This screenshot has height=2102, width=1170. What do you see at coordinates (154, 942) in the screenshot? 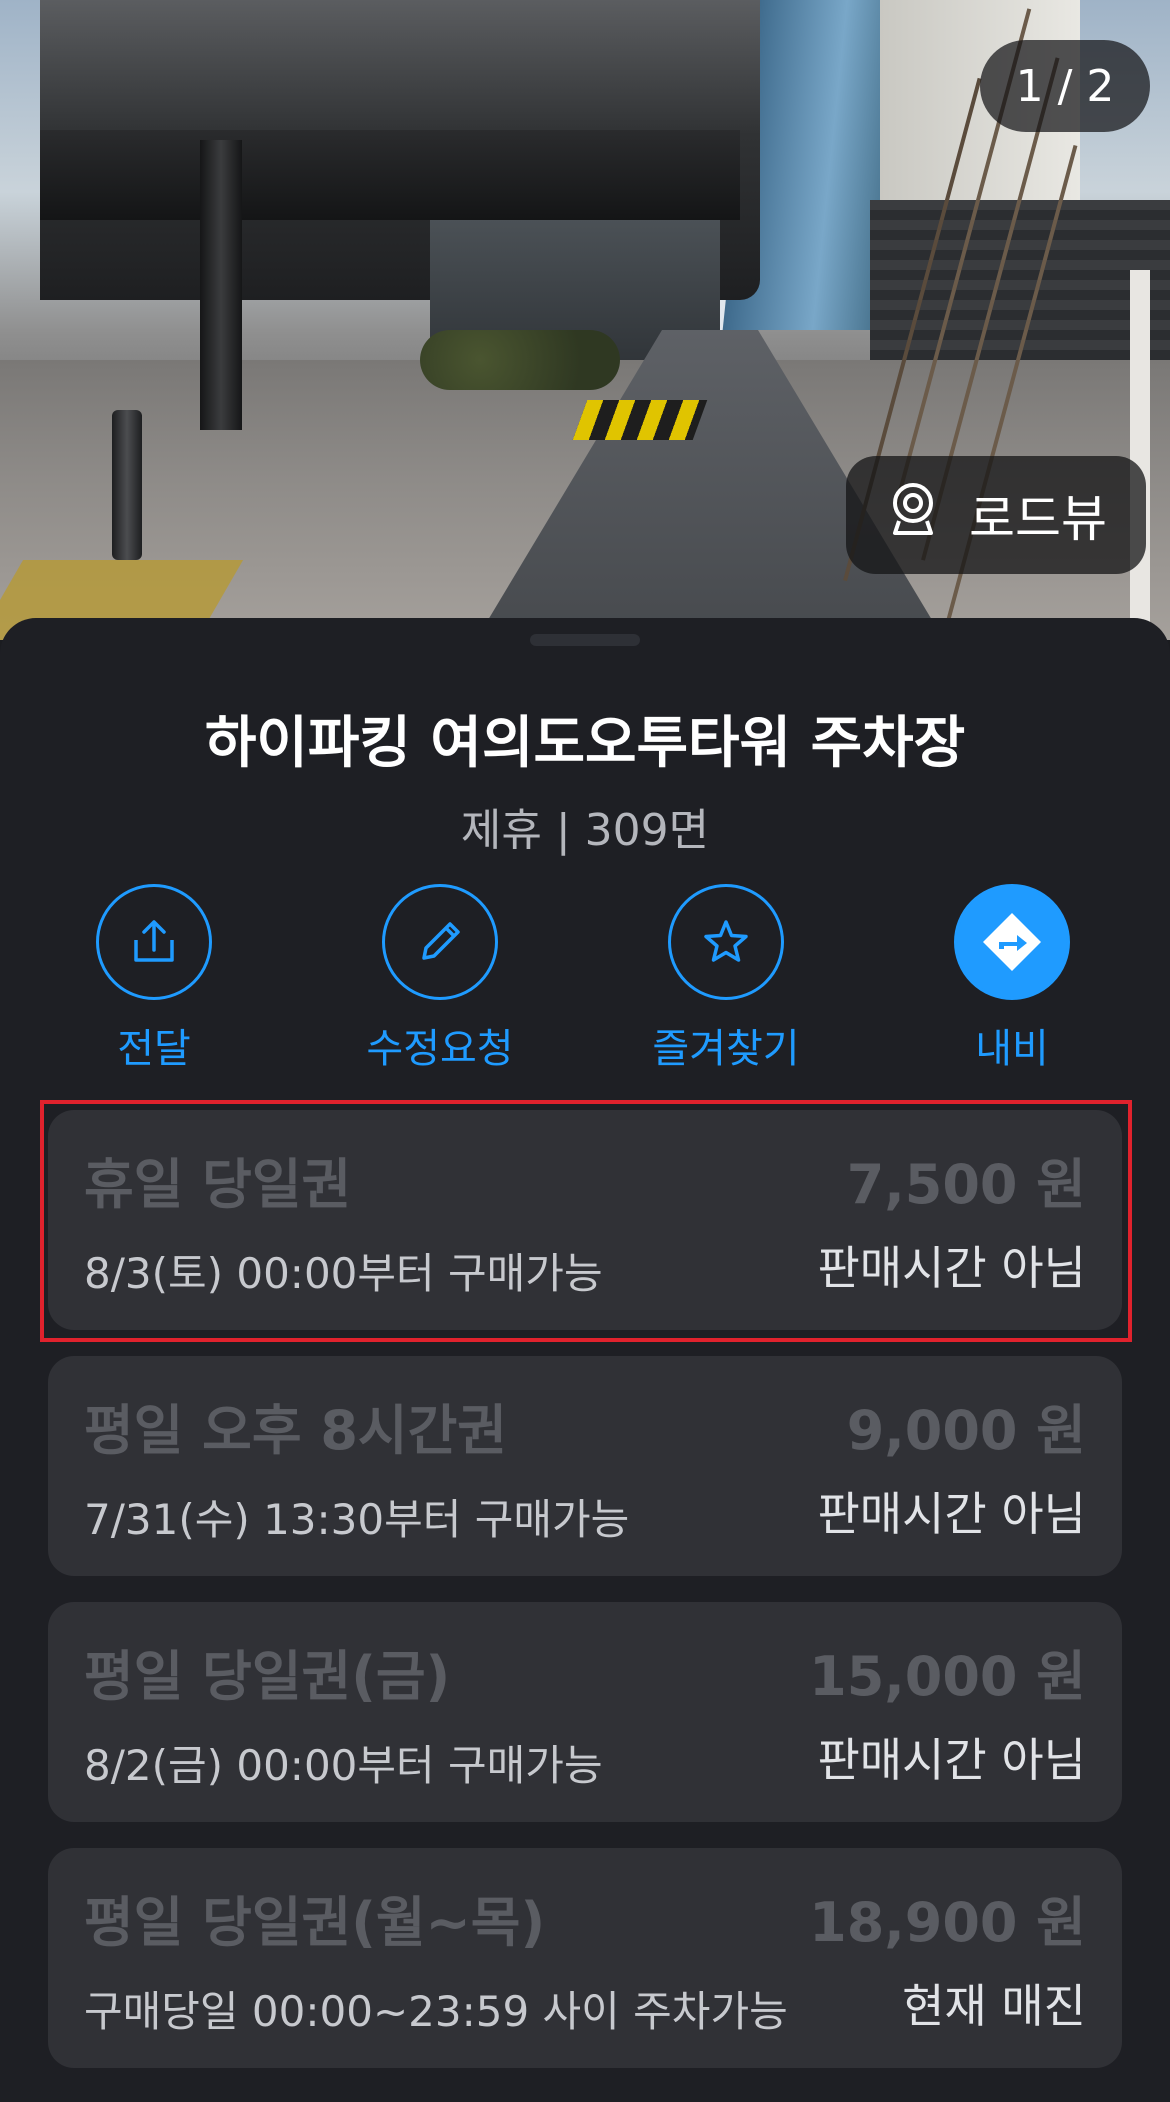
I see `share-icon` at bounding box center [154, 942].